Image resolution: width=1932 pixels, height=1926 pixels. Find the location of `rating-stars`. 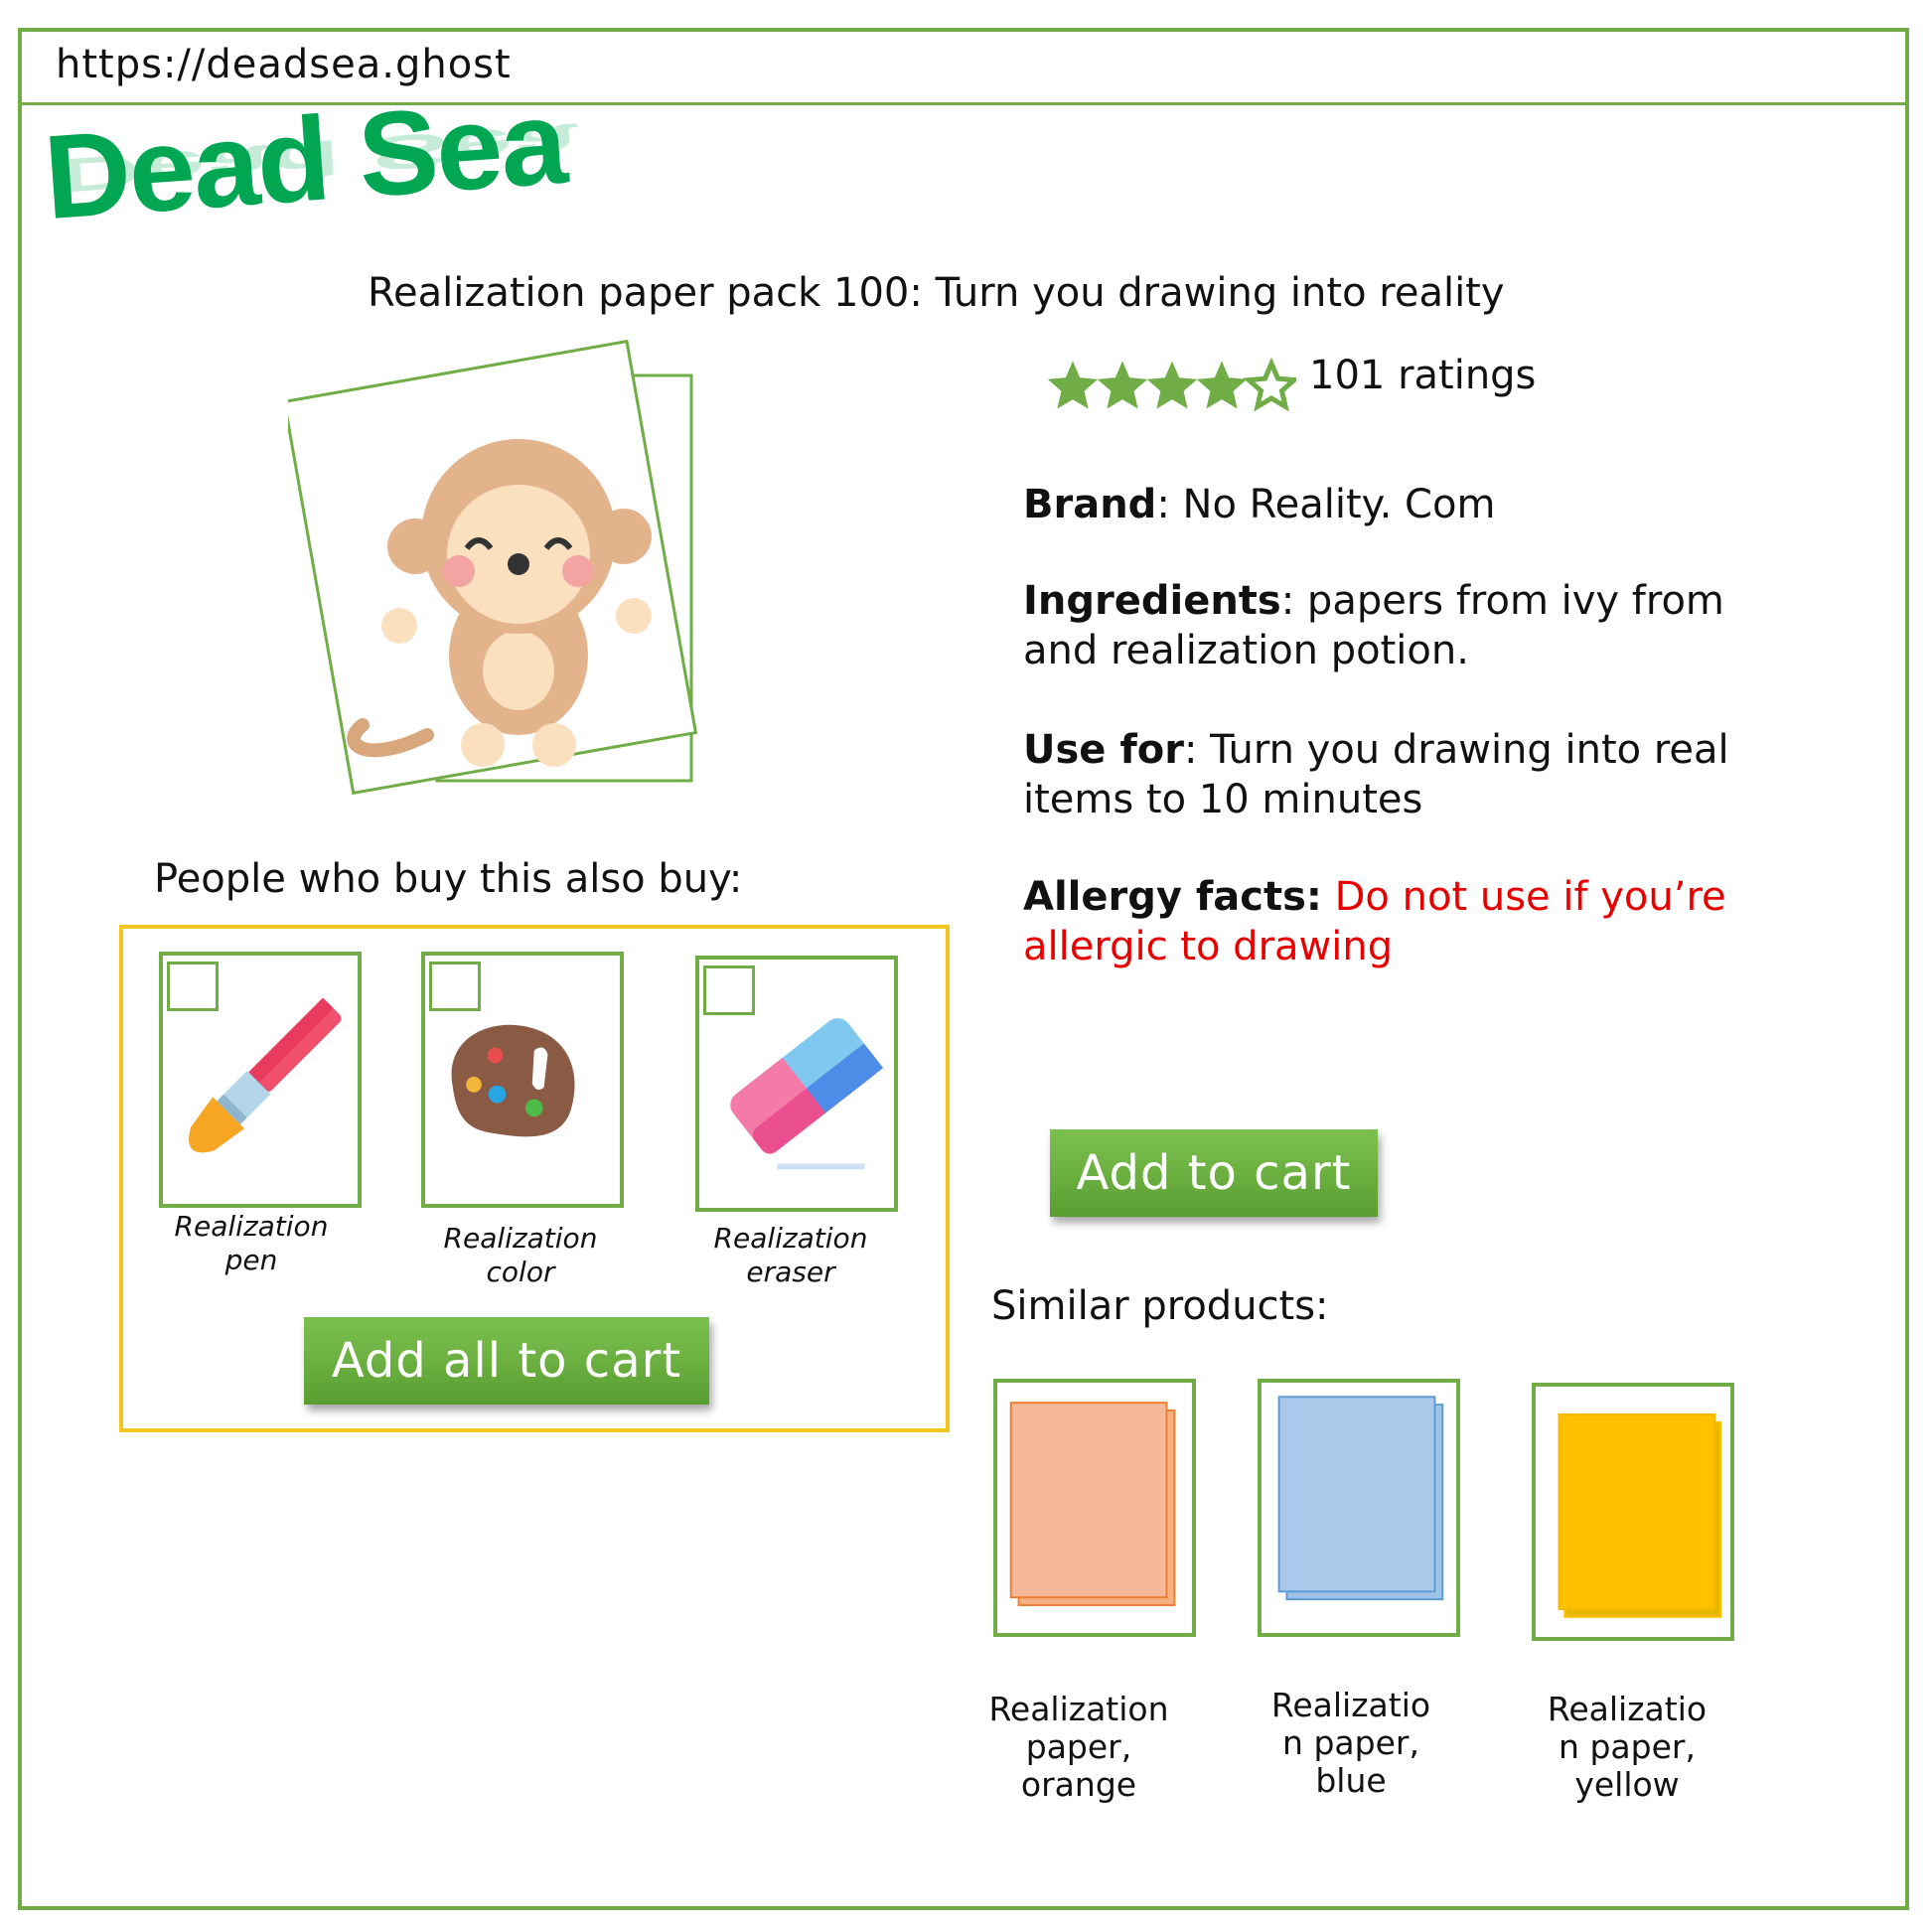

rating-stars is located at coordinates (1172, 384).